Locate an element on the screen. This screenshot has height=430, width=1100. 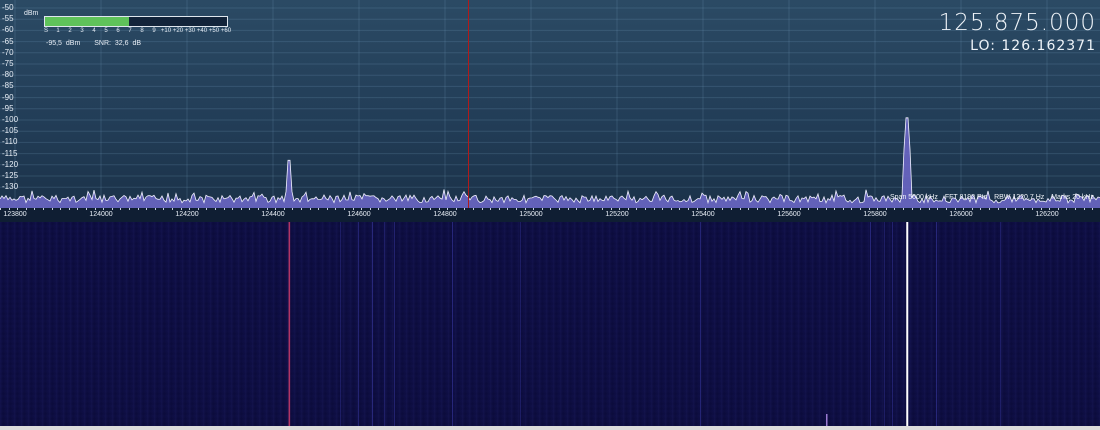
frequency-tick-label: 125400 is located at coordinates (703, 214).